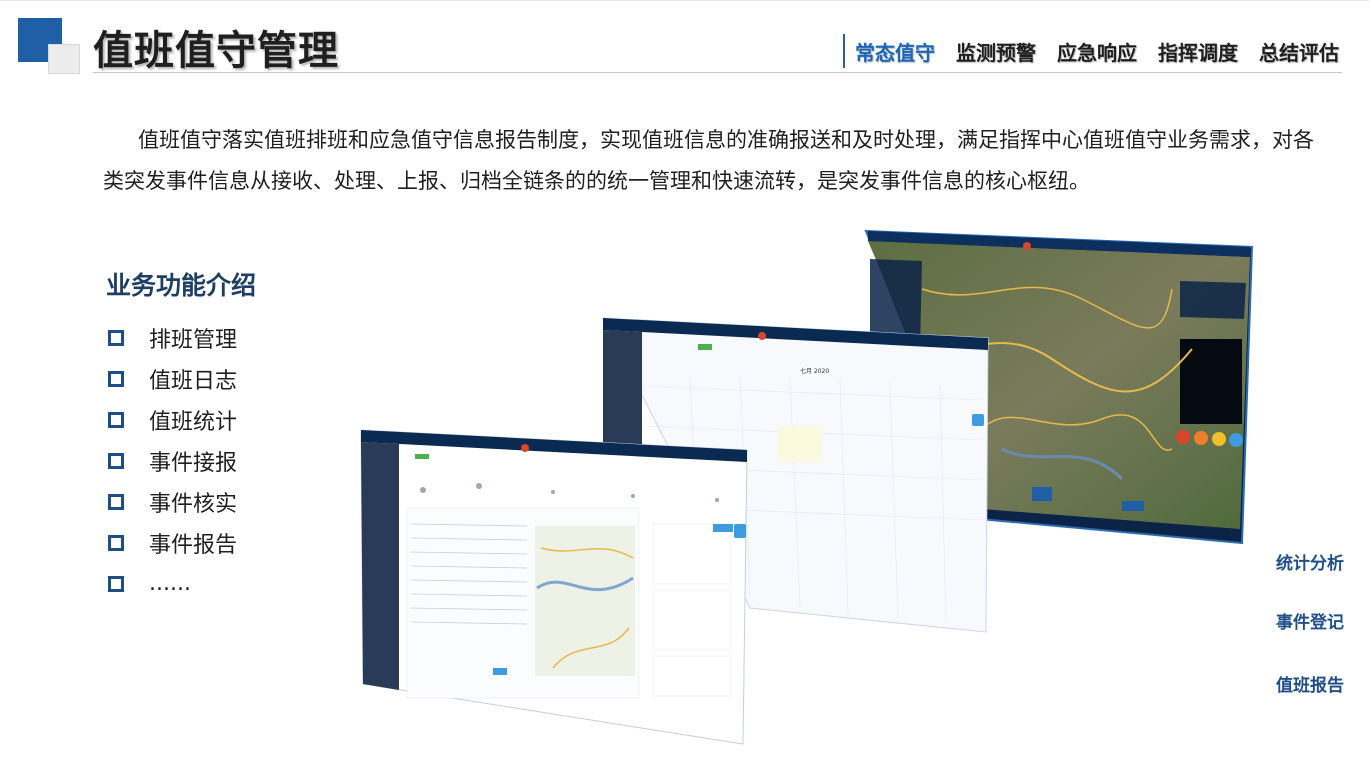  What do you see at coordinates (1213, 300) in the screenshot?
I see `map-right-panel` at bounding box center [1213, 300].